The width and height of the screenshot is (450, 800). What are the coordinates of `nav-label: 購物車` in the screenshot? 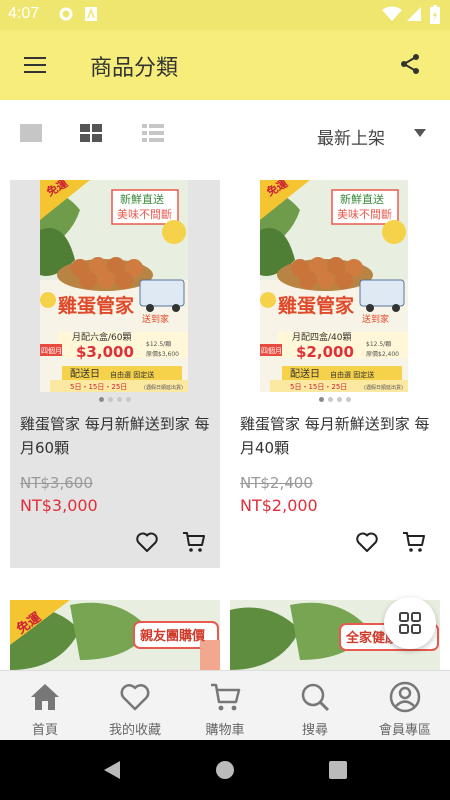 It's located at (225, 730).